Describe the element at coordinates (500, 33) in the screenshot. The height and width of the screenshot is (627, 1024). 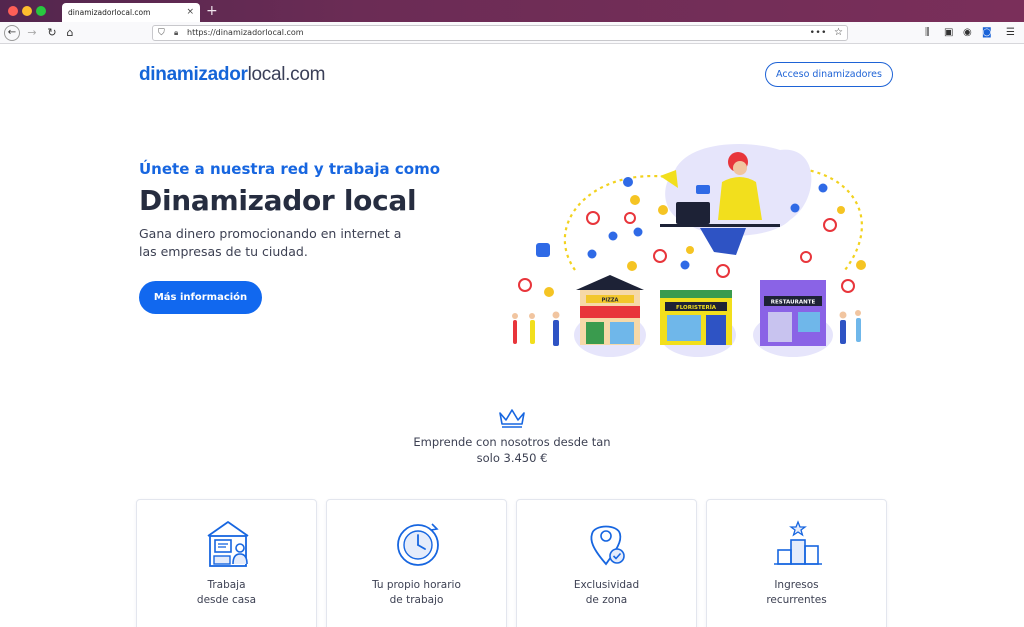
I see `address-bar: ⛉ 🔒︎ https://dinamizadorlocal.com ••• ☆` at that location.